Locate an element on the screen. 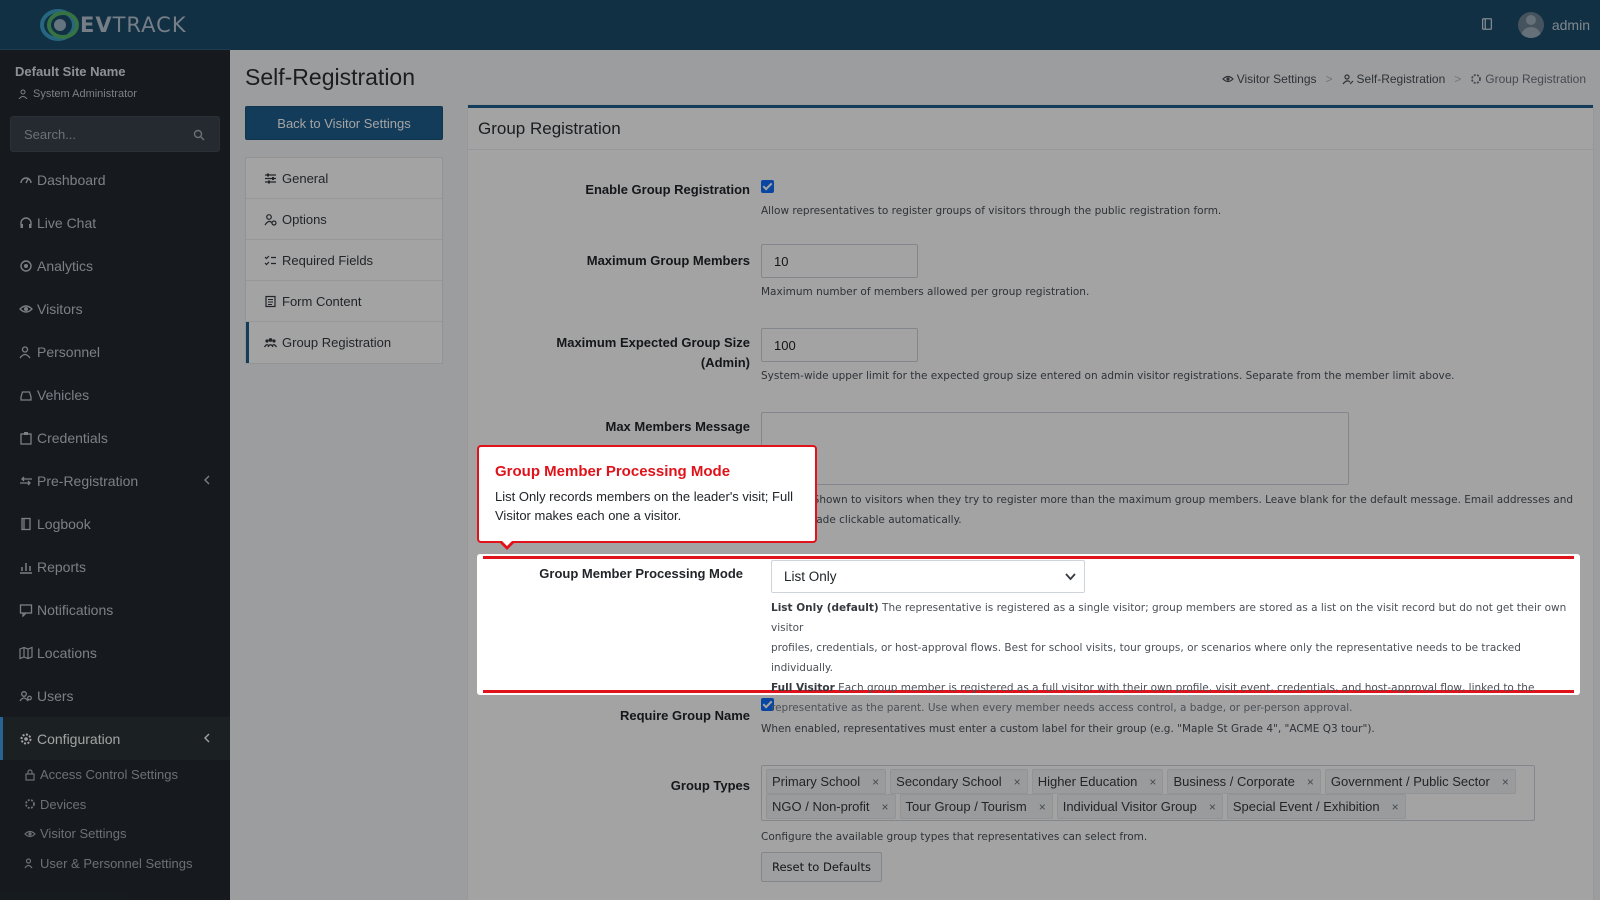 The height and width of the screenshot is (900, 1600). processing-mode-label: Group Member Processing Mode is located at coordinates (641, 573).